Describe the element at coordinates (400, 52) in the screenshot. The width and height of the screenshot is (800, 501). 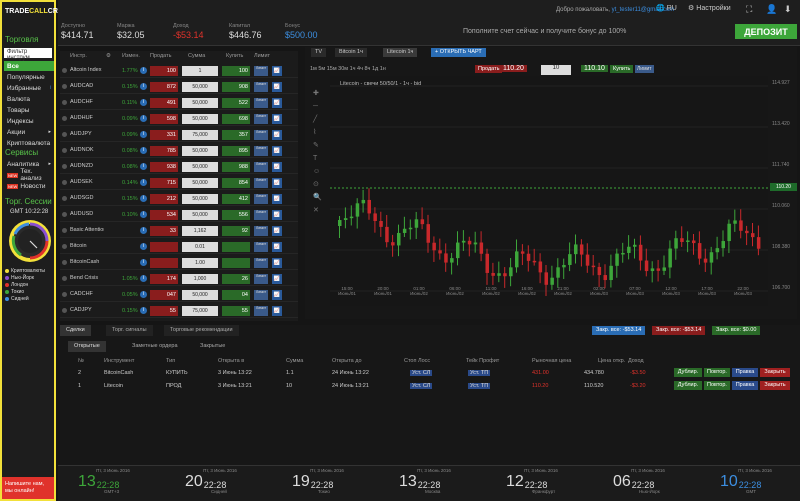
I see `tab-litecoin: Litecoin 1ч` at that location.